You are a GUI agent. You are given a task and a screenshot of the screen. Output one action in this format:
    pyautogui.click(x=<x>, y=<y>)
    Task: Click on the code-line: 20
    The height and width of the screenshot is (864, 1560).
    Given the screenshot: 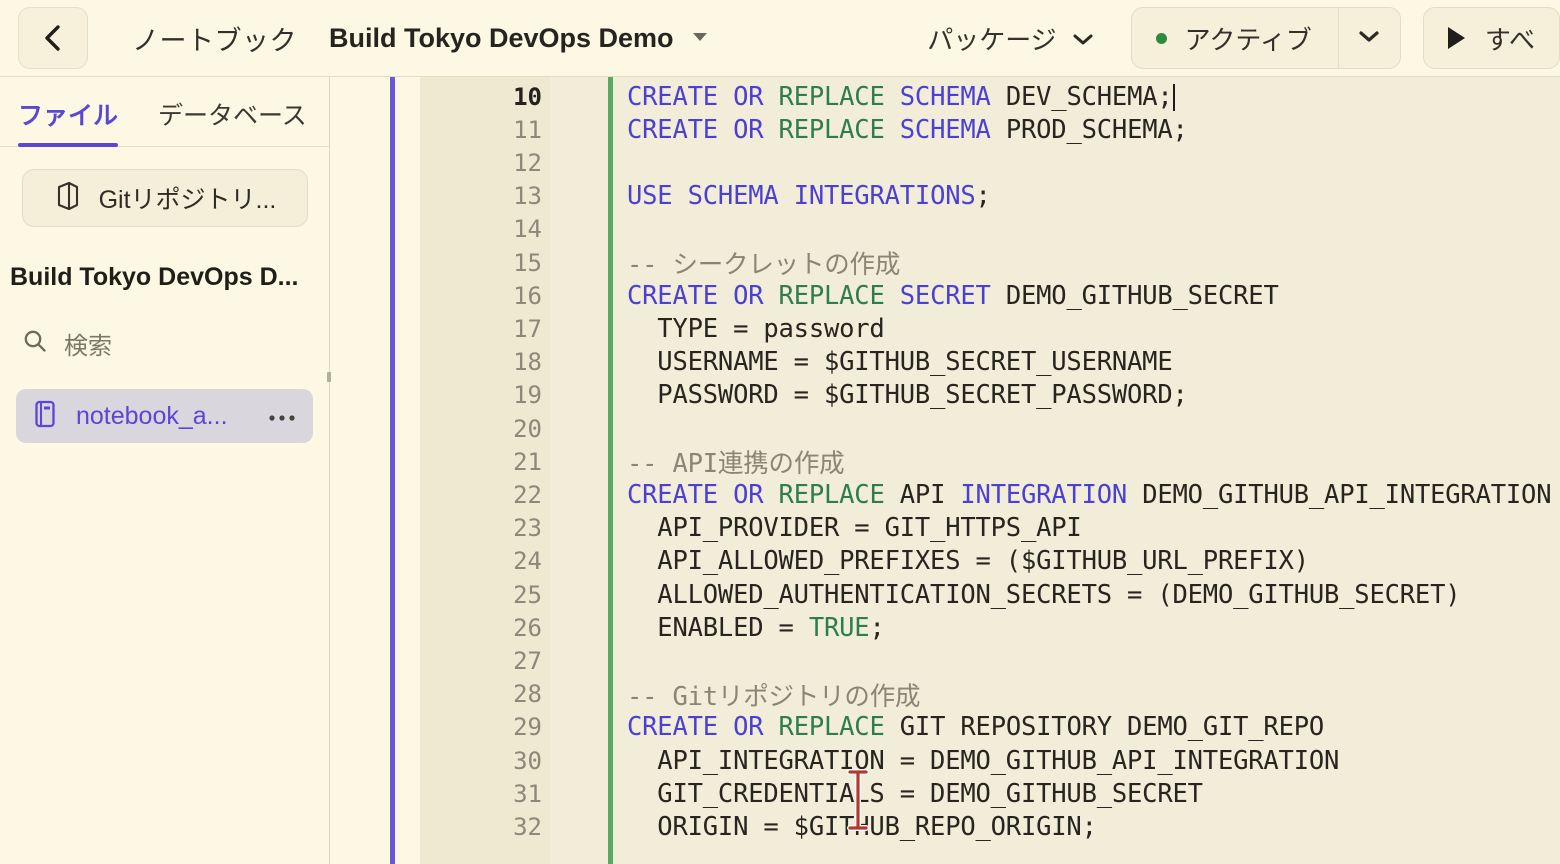 What is the action you would take?
    pyautogui.click(x=975, y=428)
    